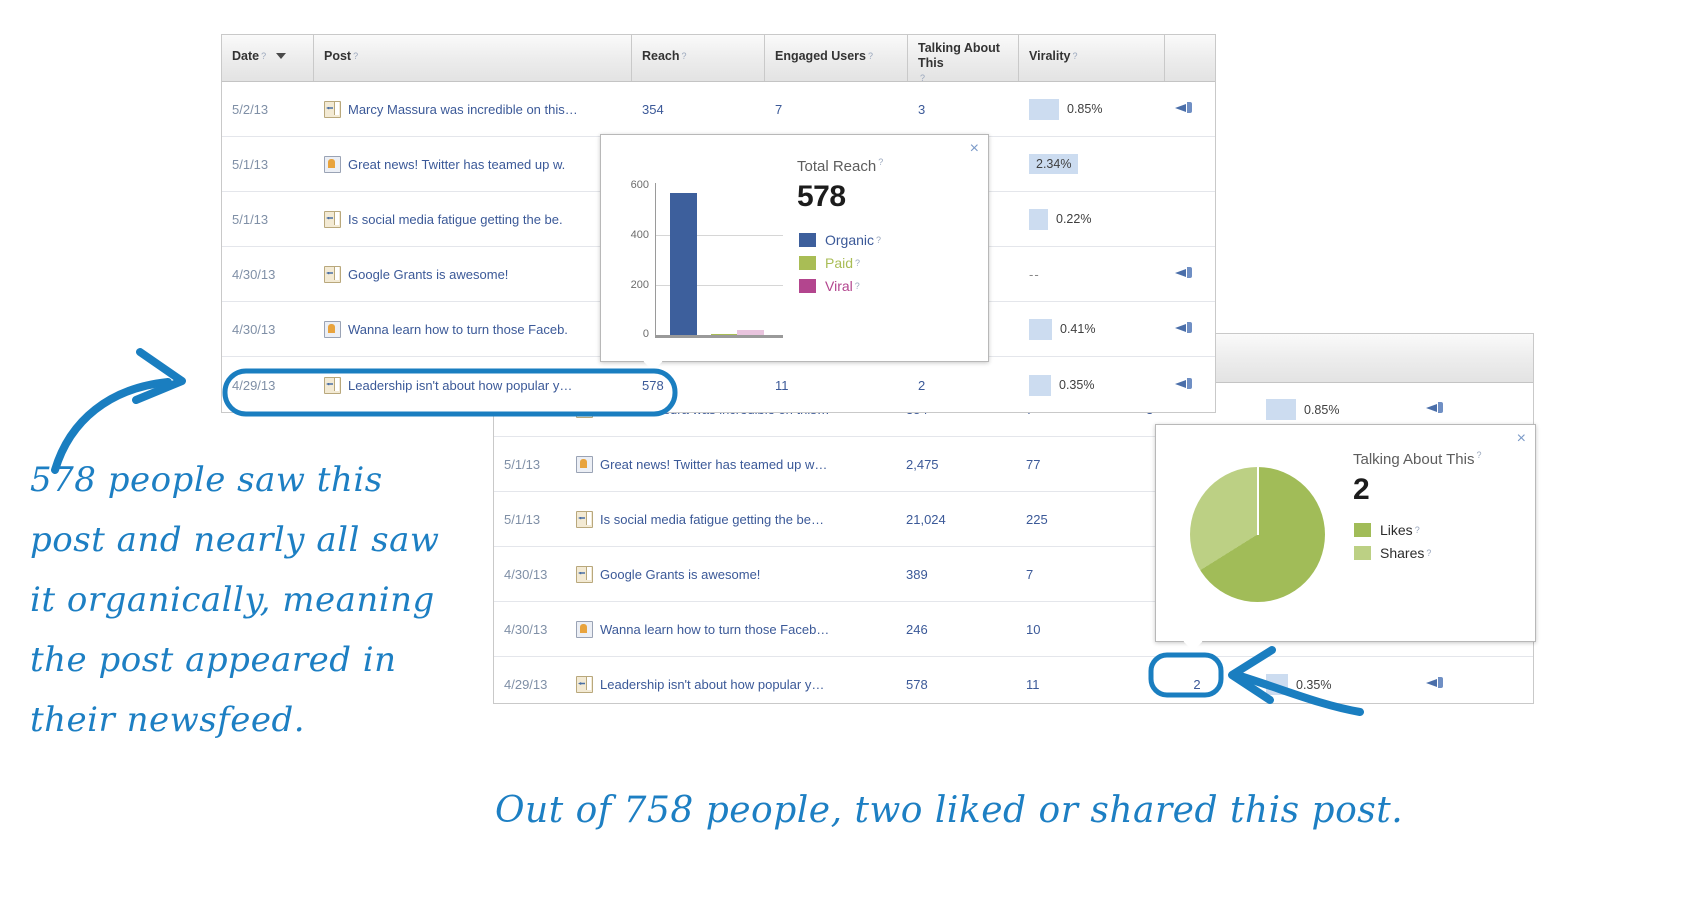 The width and height of the screenshot is (1682, 902). Describe the element at coordinates (878, 240) in the screenshot. I see `organic-help-icon: ?` at that location.